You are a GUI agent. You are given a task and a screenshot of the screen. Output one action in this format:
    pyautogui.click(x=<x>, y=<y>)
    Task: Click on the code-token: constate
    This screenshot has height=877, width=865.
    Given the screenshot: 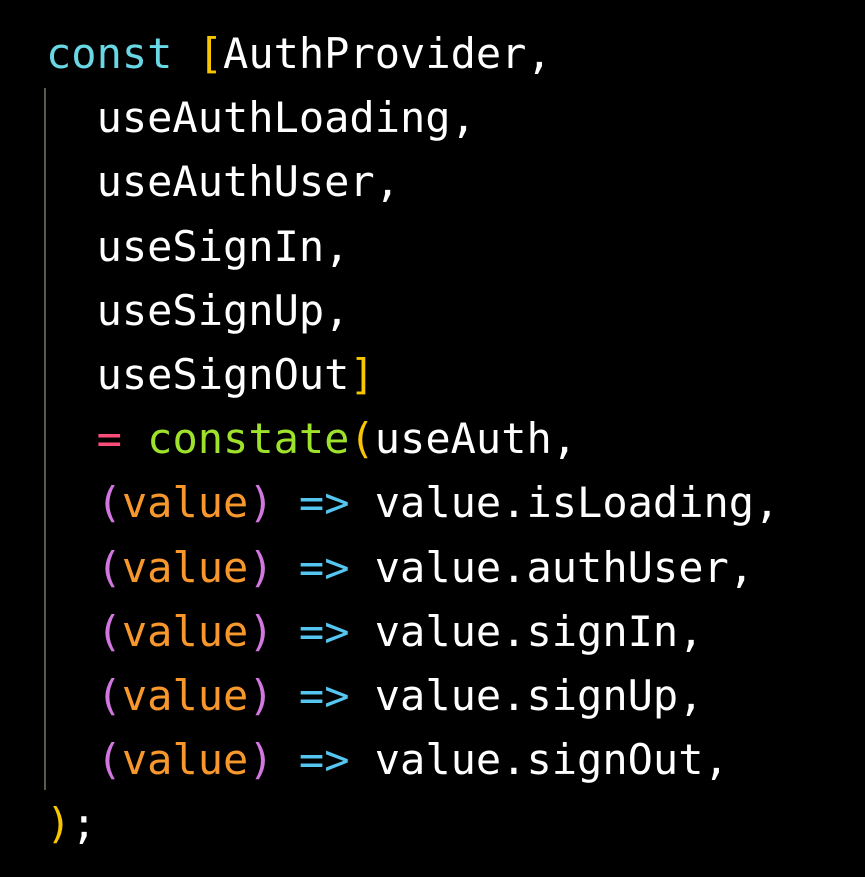 What is the action you would take?
    pyautogui.click(x=248, y=439)
    